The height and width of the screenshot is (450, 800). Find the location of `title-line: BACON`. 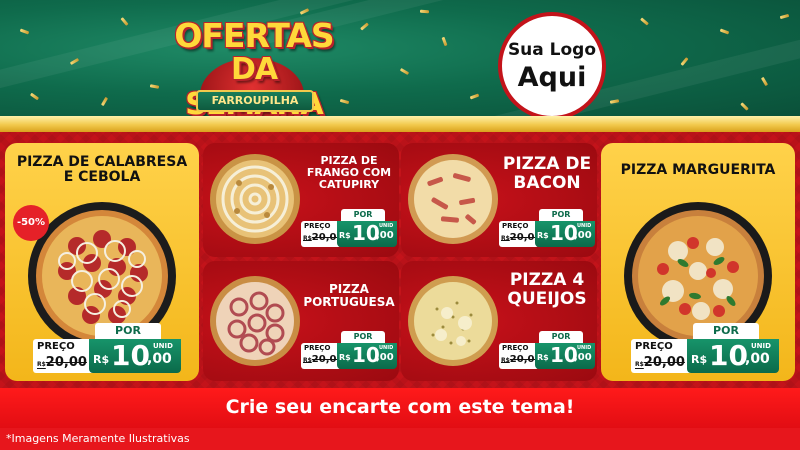

title-line: BACON is located at coordinates (547, 182).